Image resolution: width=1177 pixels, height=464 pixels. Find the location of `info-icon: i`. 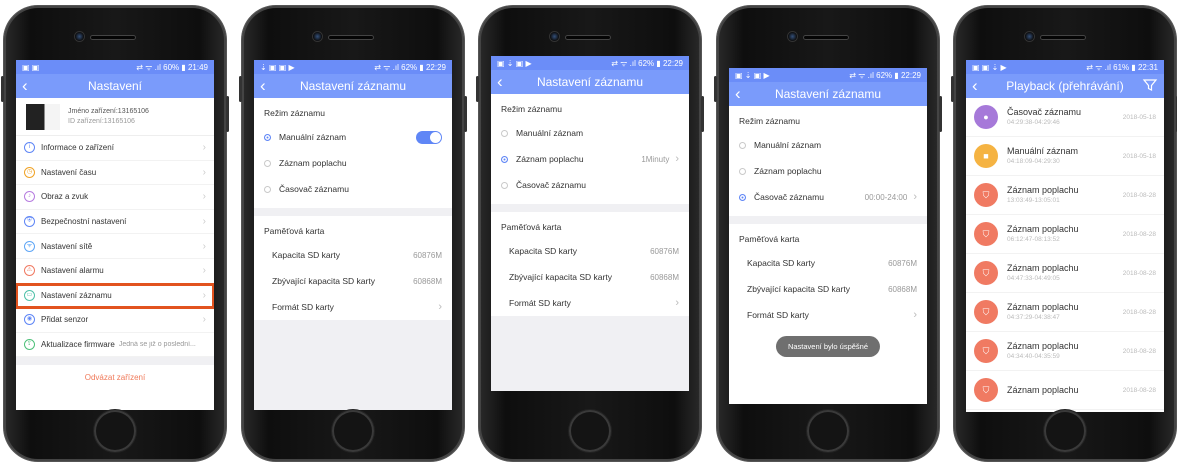

info-icon: i is located at coordinates (29, 148).